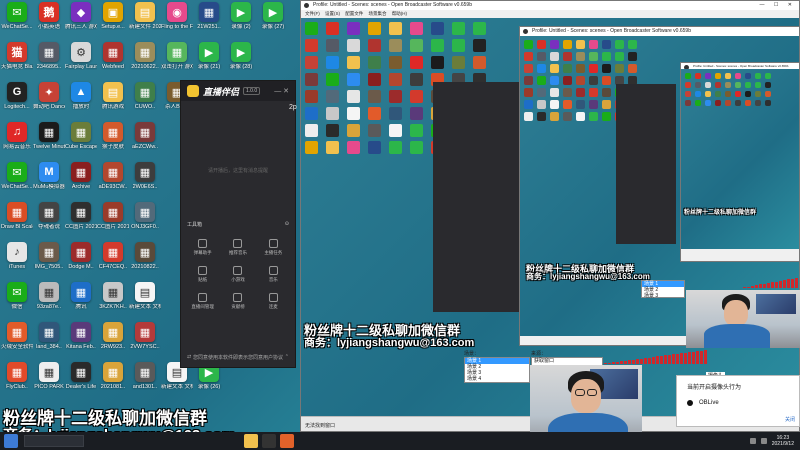  Describe the element at coordinates (113, 142) in the screenshot. I see `desktop-icon: ▦ 猴子皮肤` at that location.